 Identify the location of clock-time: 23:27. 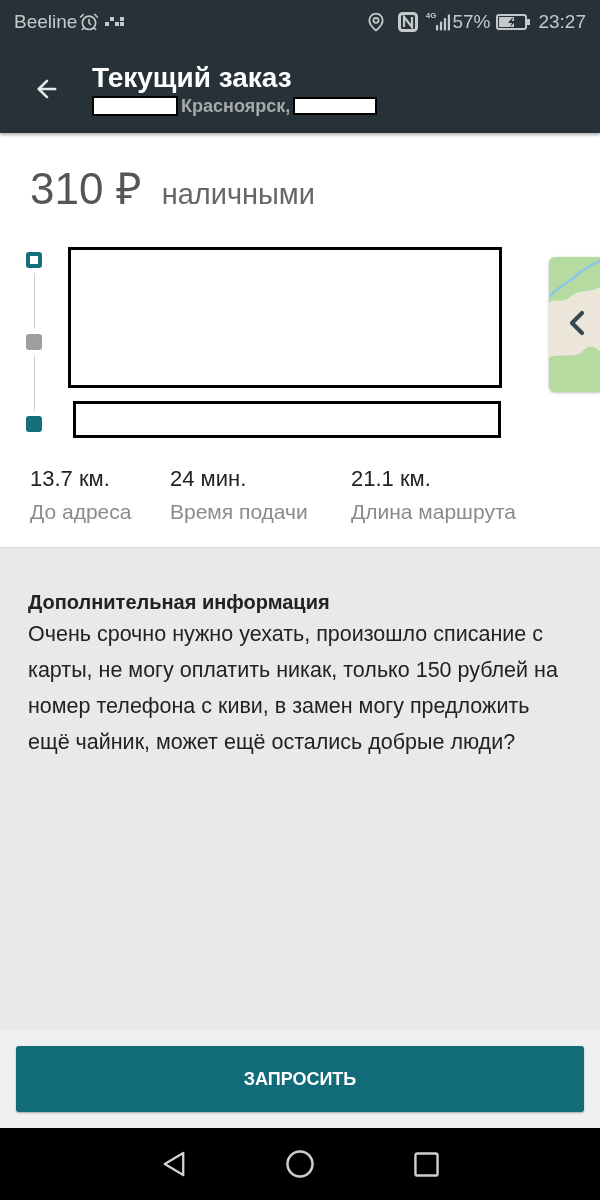
(562, 21).